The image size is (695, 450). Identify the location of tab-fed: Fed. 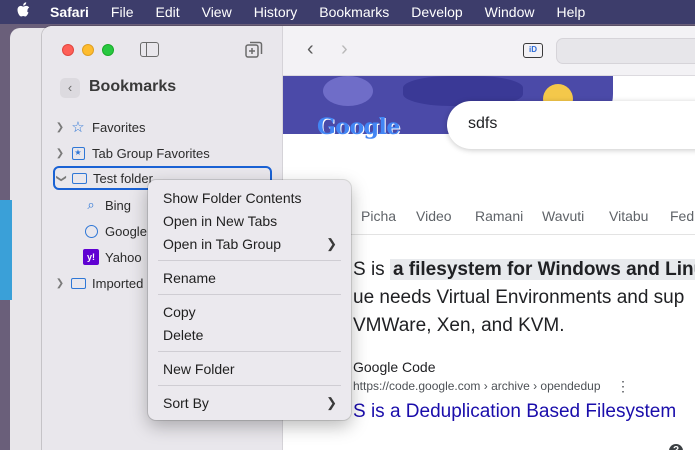
(682, 216).